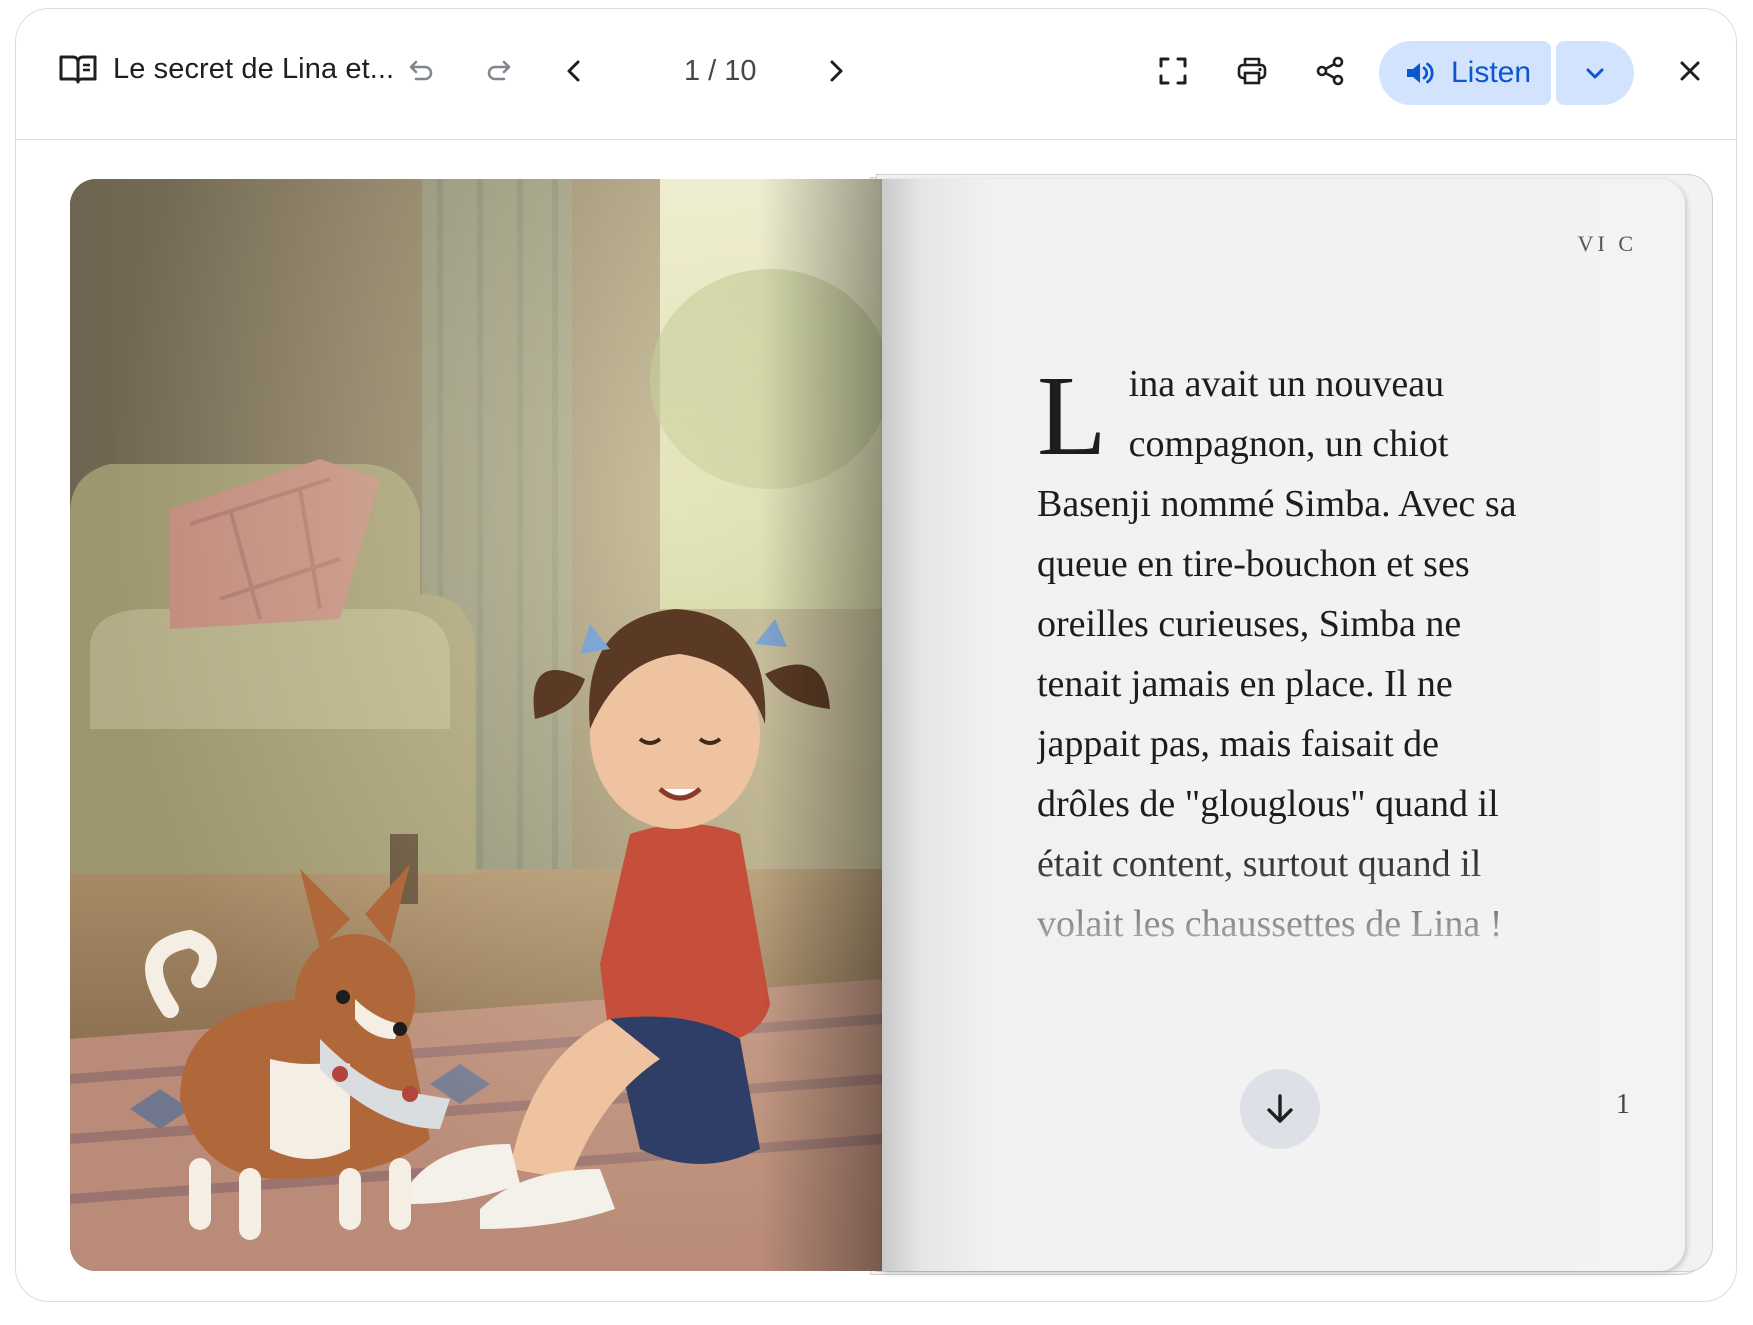 The height and width of the screenshot is (1325, 1753). I want to click on page-number: 1, so click(1623, 1104).